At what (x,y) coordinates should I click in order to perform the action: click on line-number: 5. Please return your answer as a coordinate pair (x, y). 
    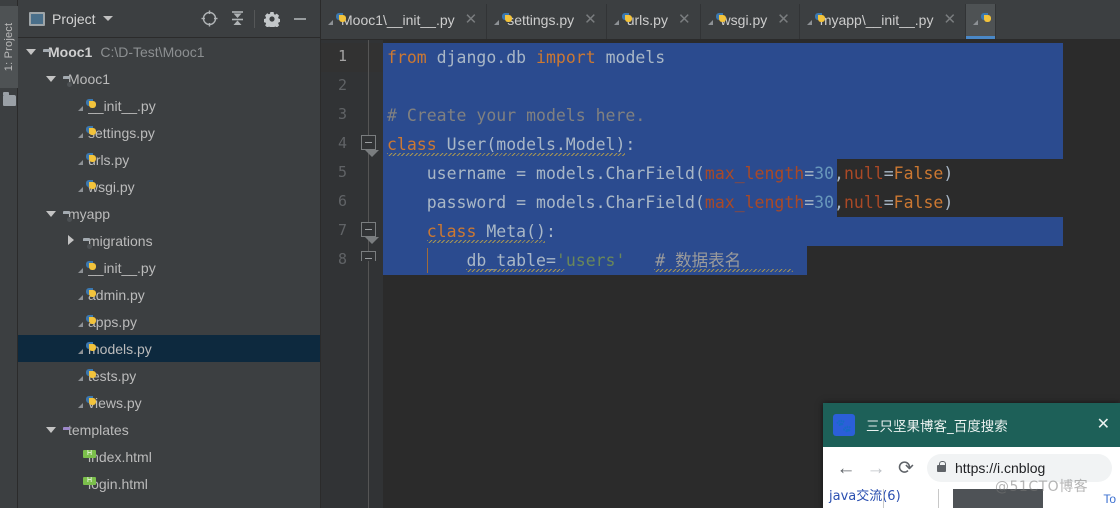
    Looking at the image, I should click on (342, 172).